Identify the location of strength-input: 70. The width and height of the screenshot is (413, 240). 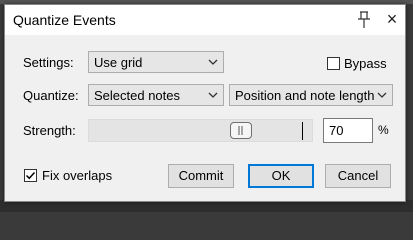
(348, 130).